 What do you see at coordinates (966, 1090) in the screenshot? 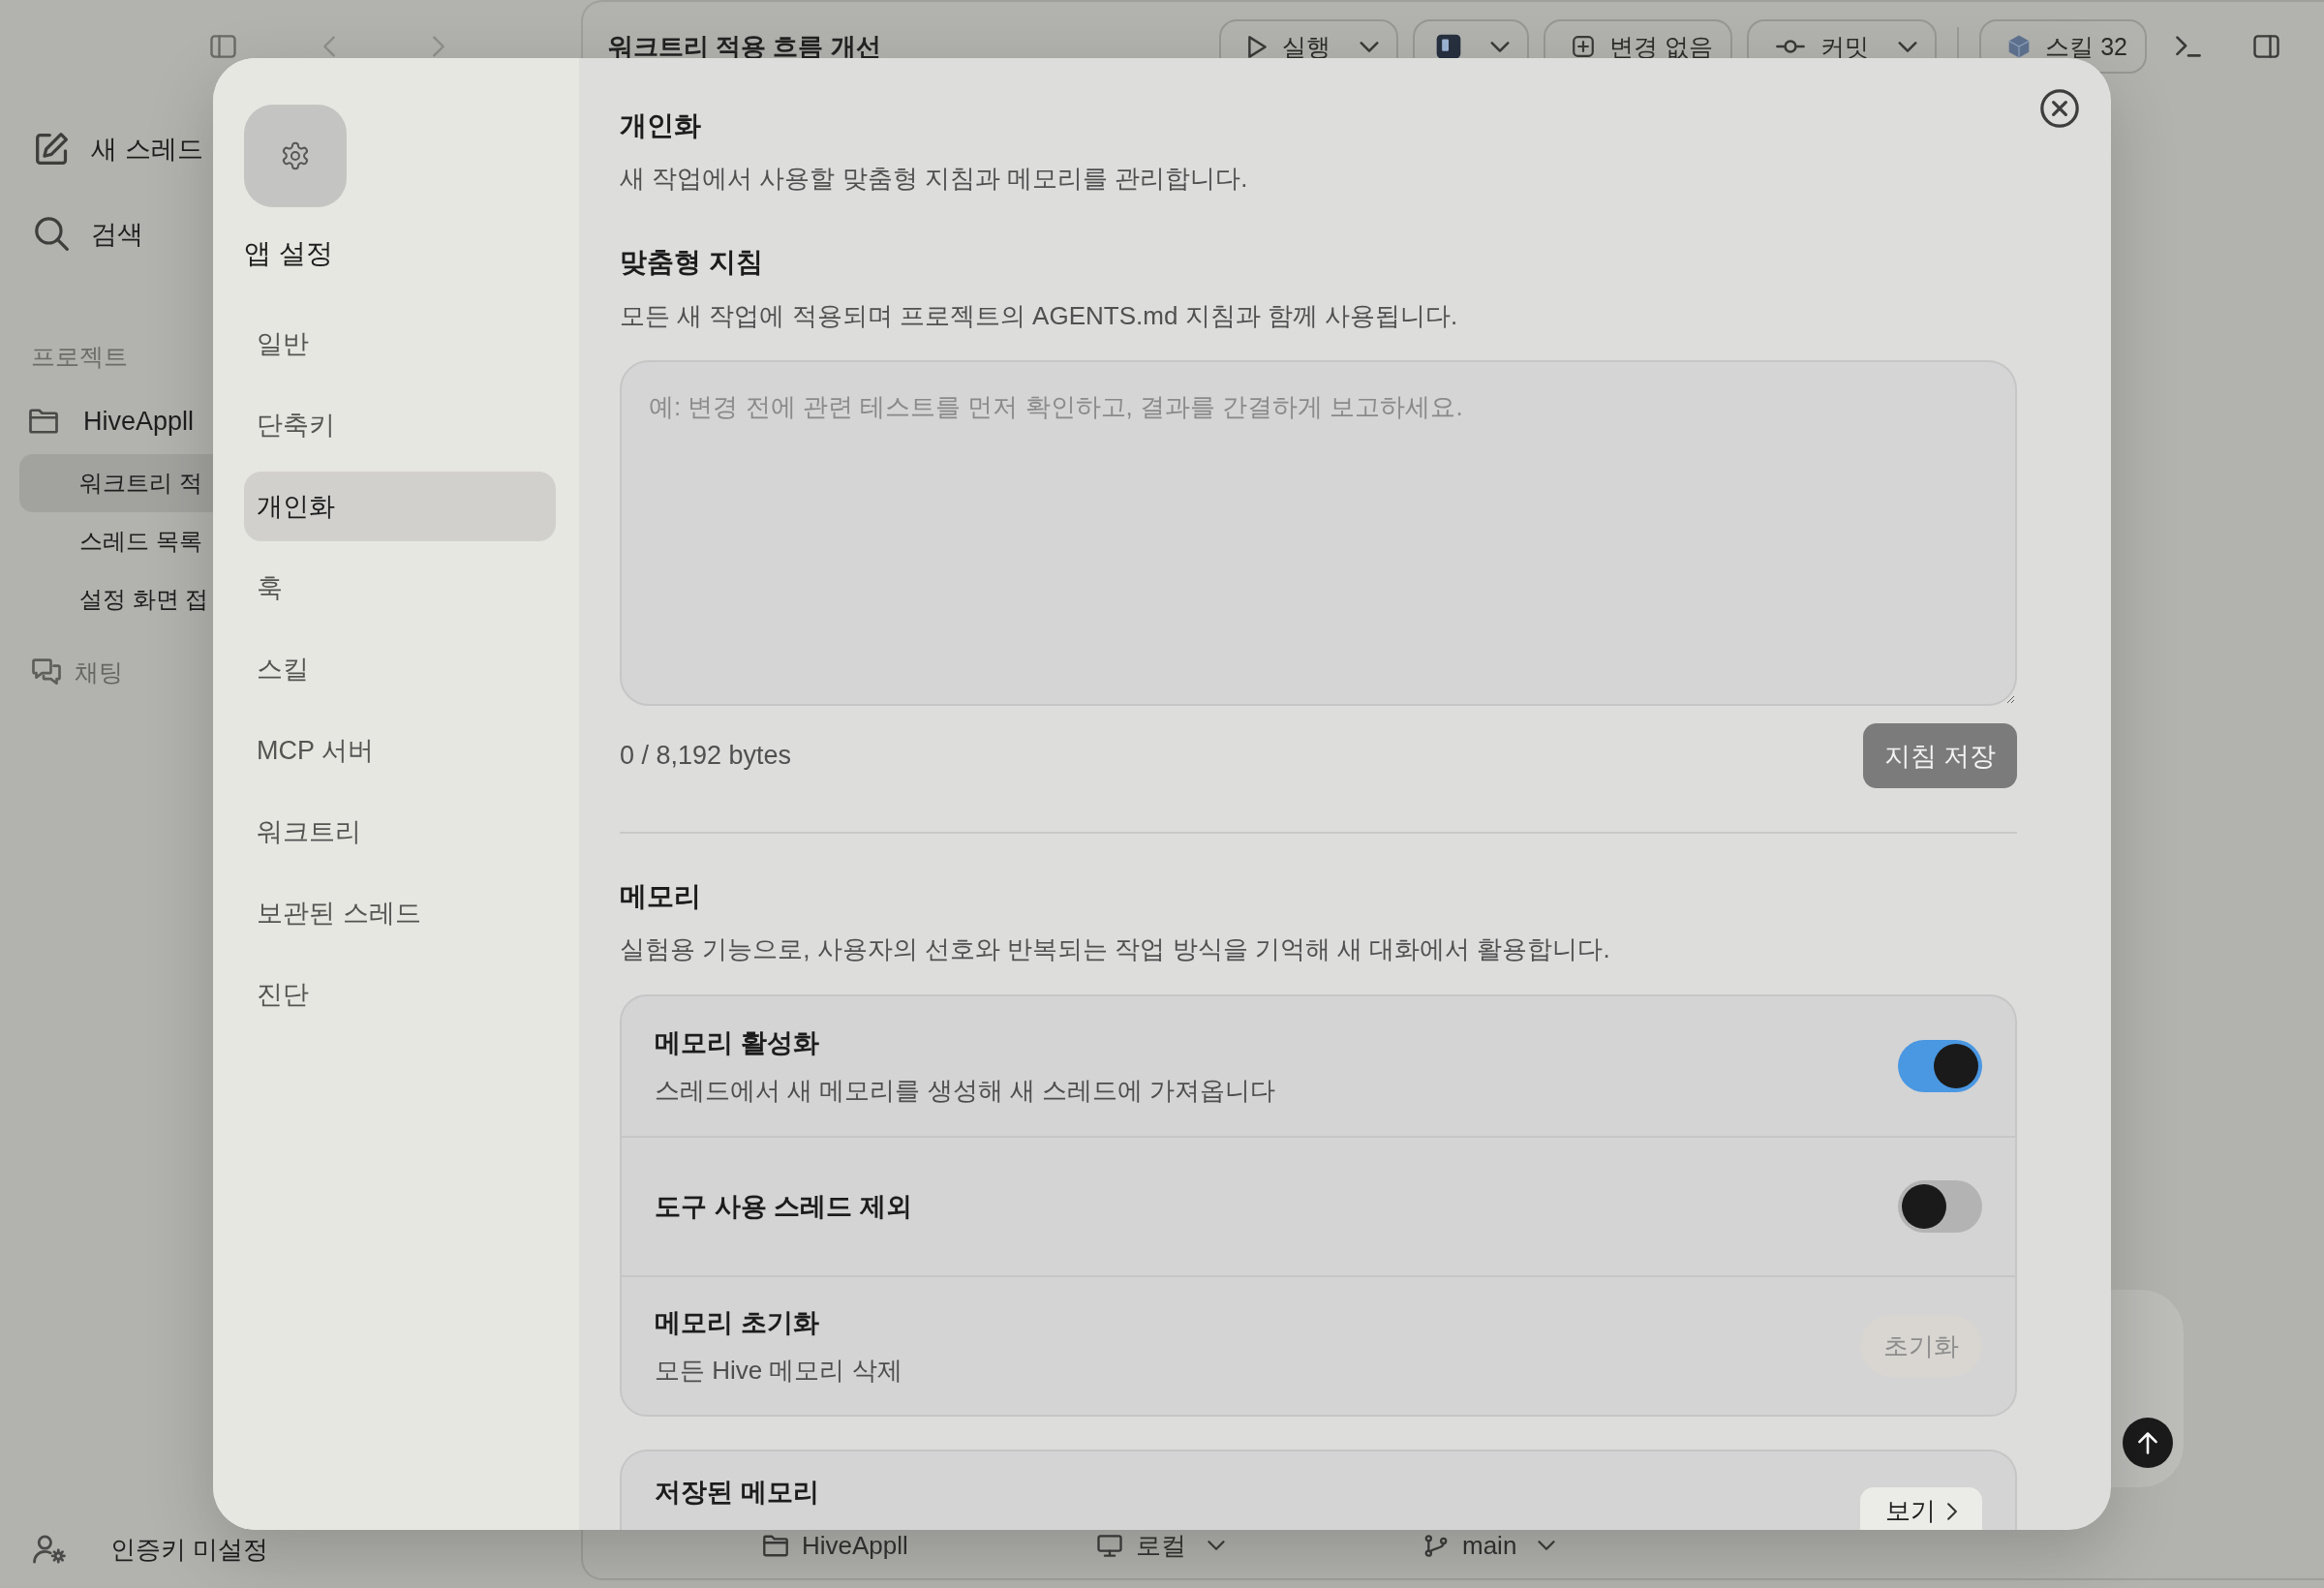
I see `setting-description: 스레드에서 새 메모리를 생성해 새 스레드에 가져옵니다` at bounding box center [966, 1090].